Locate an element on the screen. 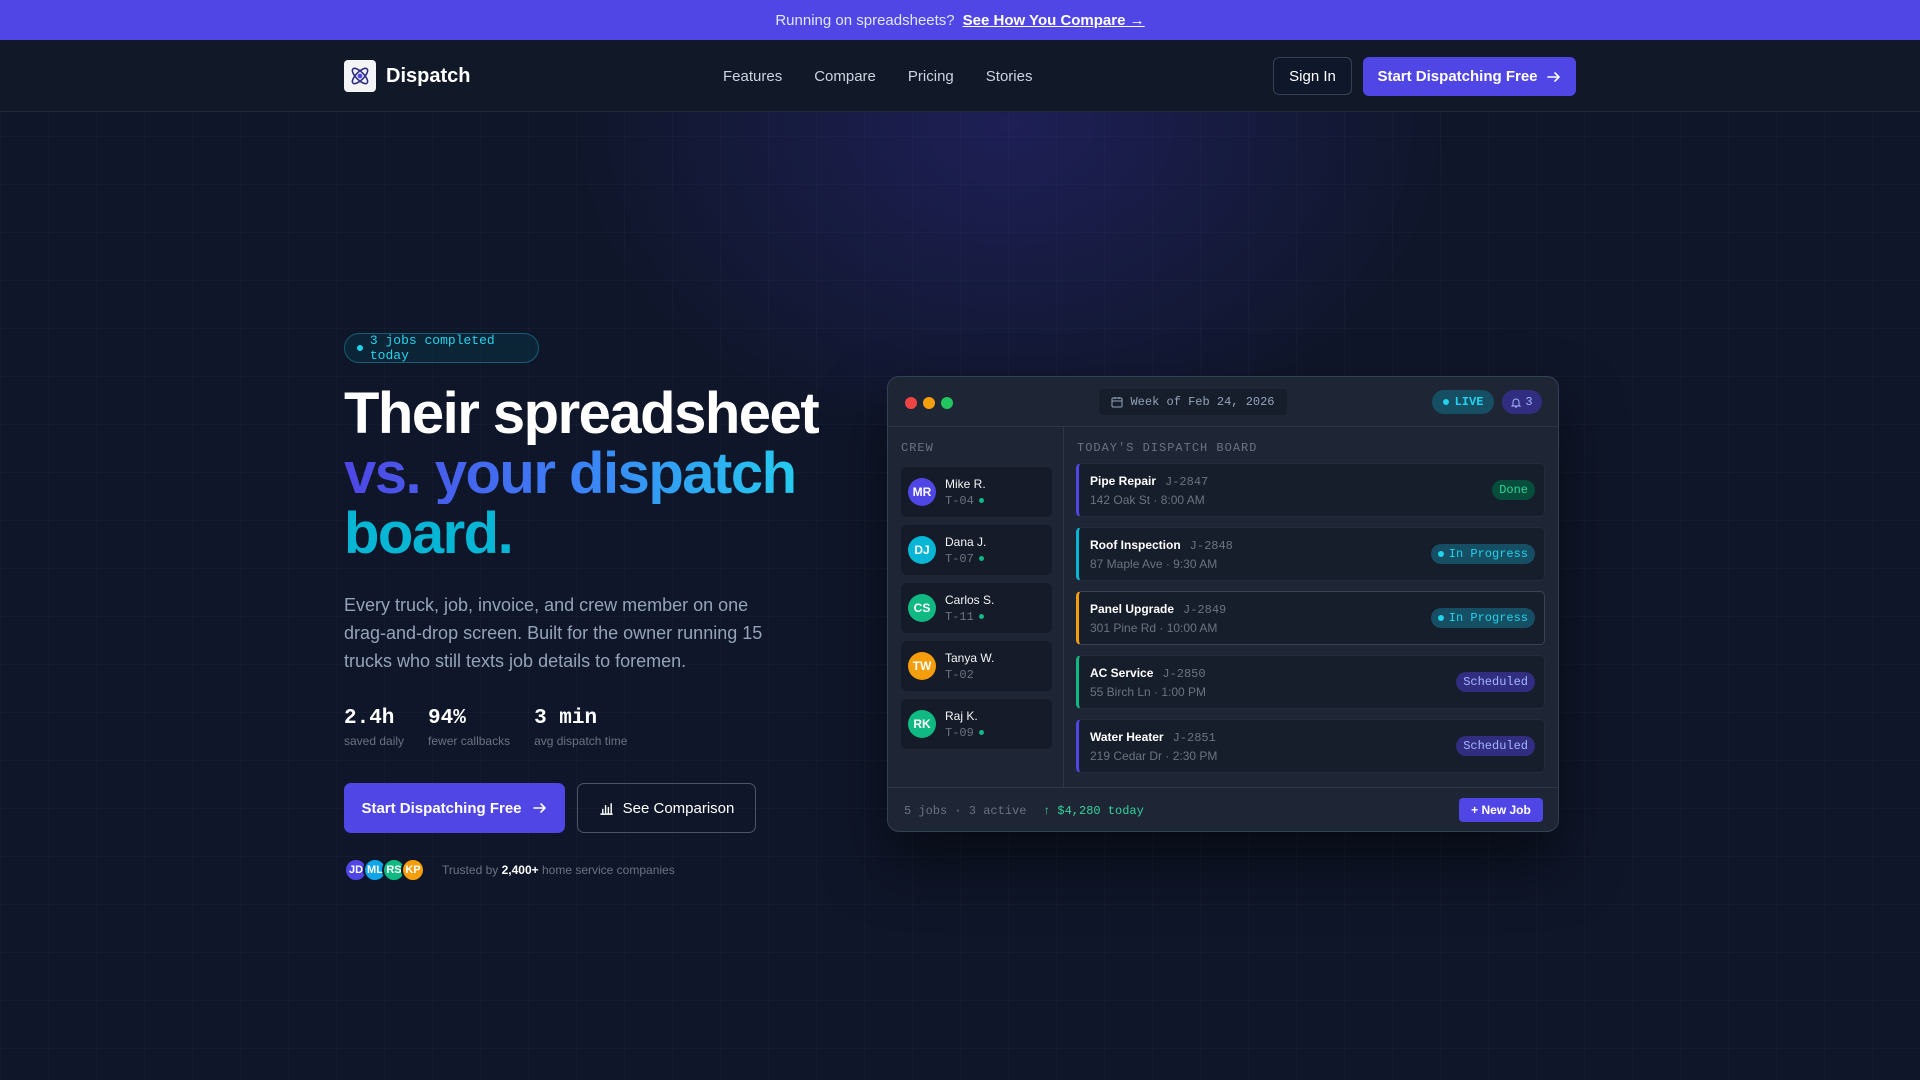 The height and width of the screenshot is (1080, 1920). job-title: Panel Upgrade is located at coordinates (1132, 609).